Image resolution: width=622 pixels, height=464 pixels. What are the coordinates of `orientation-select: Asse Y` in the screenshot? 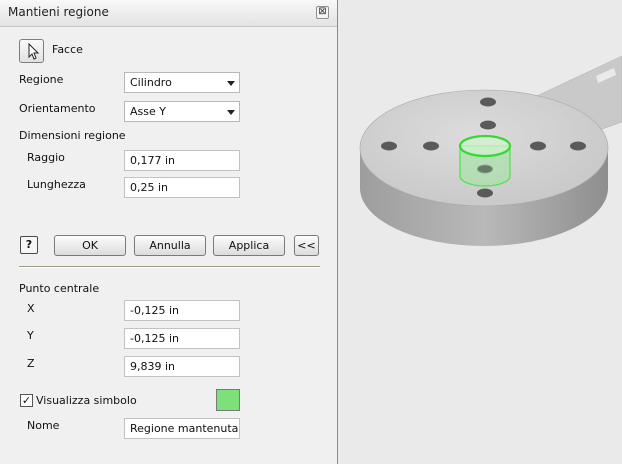 It's located at (182, 111).